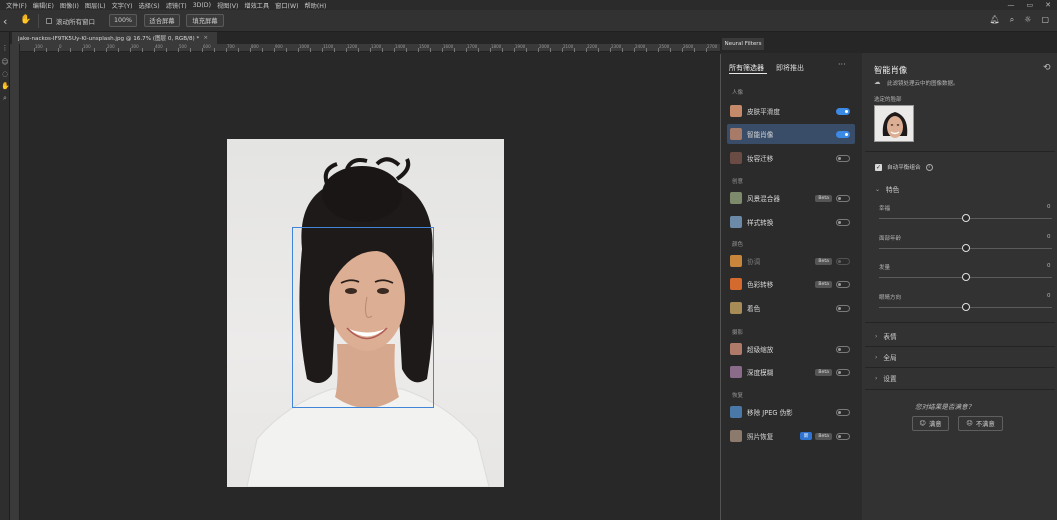 The height and width of the screenshot is (520, 1057). Describe the element at coordinates (894, 123) in the screenshot. I see `selected-face-thumbnail` at that location.